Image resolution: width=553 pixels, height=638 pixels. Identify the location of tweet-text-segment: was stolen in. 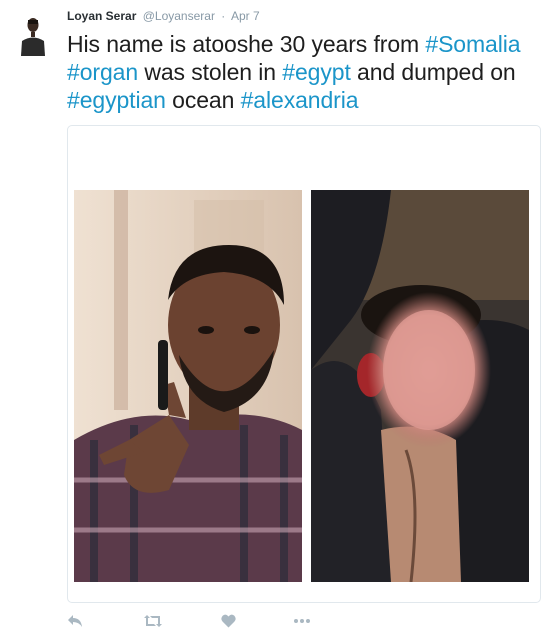
(210, 72).